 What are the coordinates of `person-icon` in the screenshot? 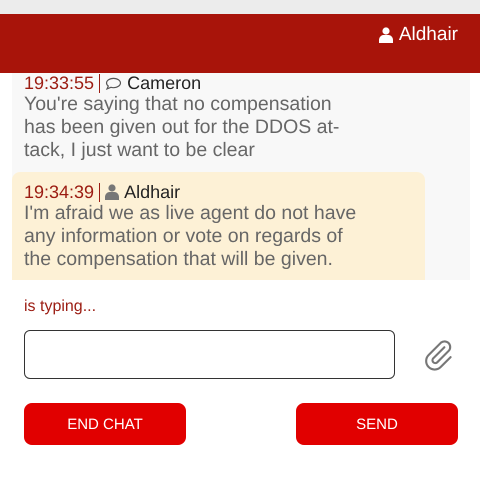 It's located at (112, 192).